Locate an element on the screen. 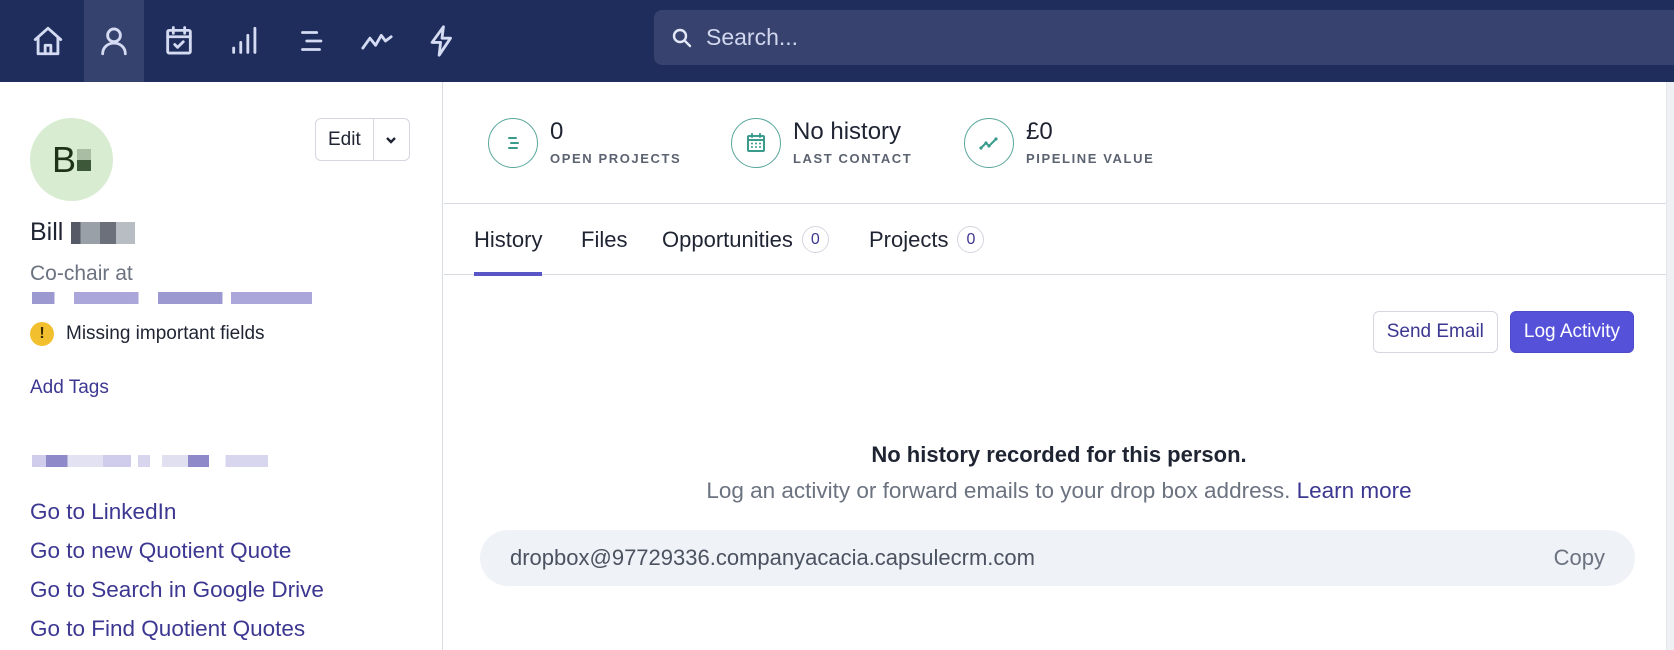  edit-menu-toggle is located at coordinates (391, 139).